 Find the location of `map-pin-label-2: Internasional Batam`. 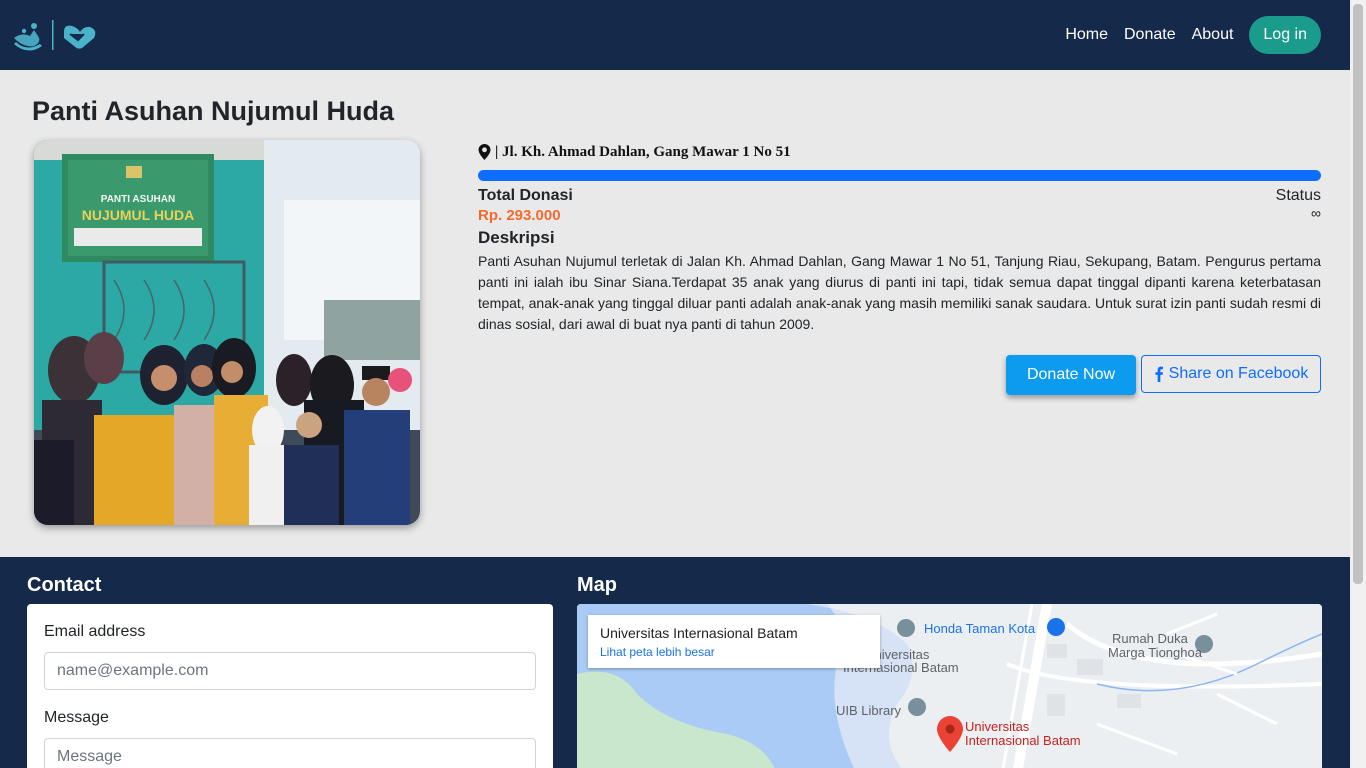

map-pin-label-2: Internasional Batam is located at coordinates (1023, 741).